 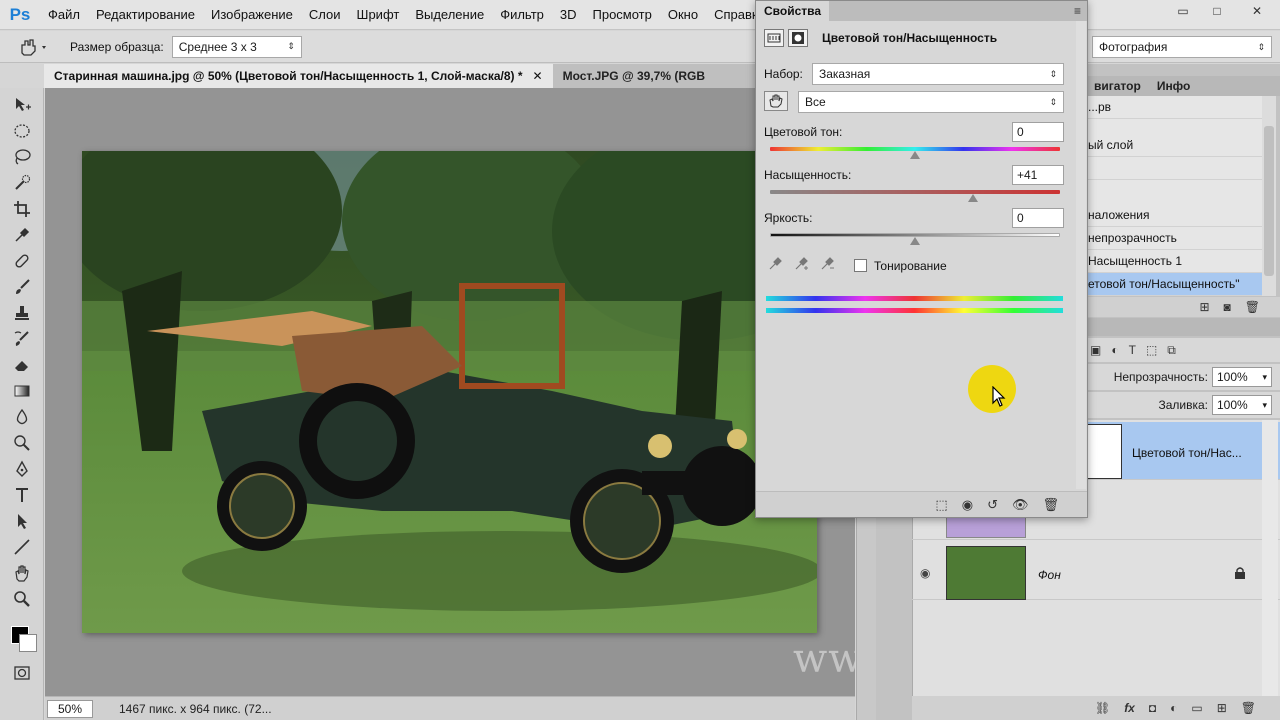 I want to click on color-swatches, so click(x=22, y=640).